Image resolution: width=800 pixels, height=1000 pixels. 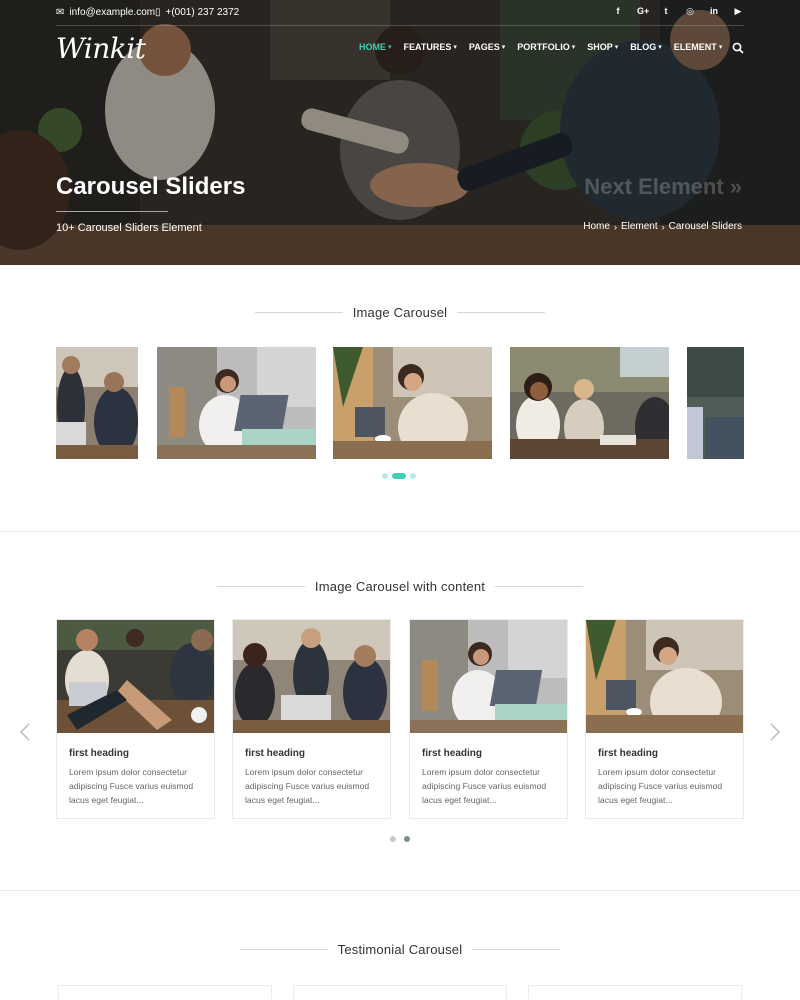 I want to click on email-text: info@example.com, so click(x=112, y=12).